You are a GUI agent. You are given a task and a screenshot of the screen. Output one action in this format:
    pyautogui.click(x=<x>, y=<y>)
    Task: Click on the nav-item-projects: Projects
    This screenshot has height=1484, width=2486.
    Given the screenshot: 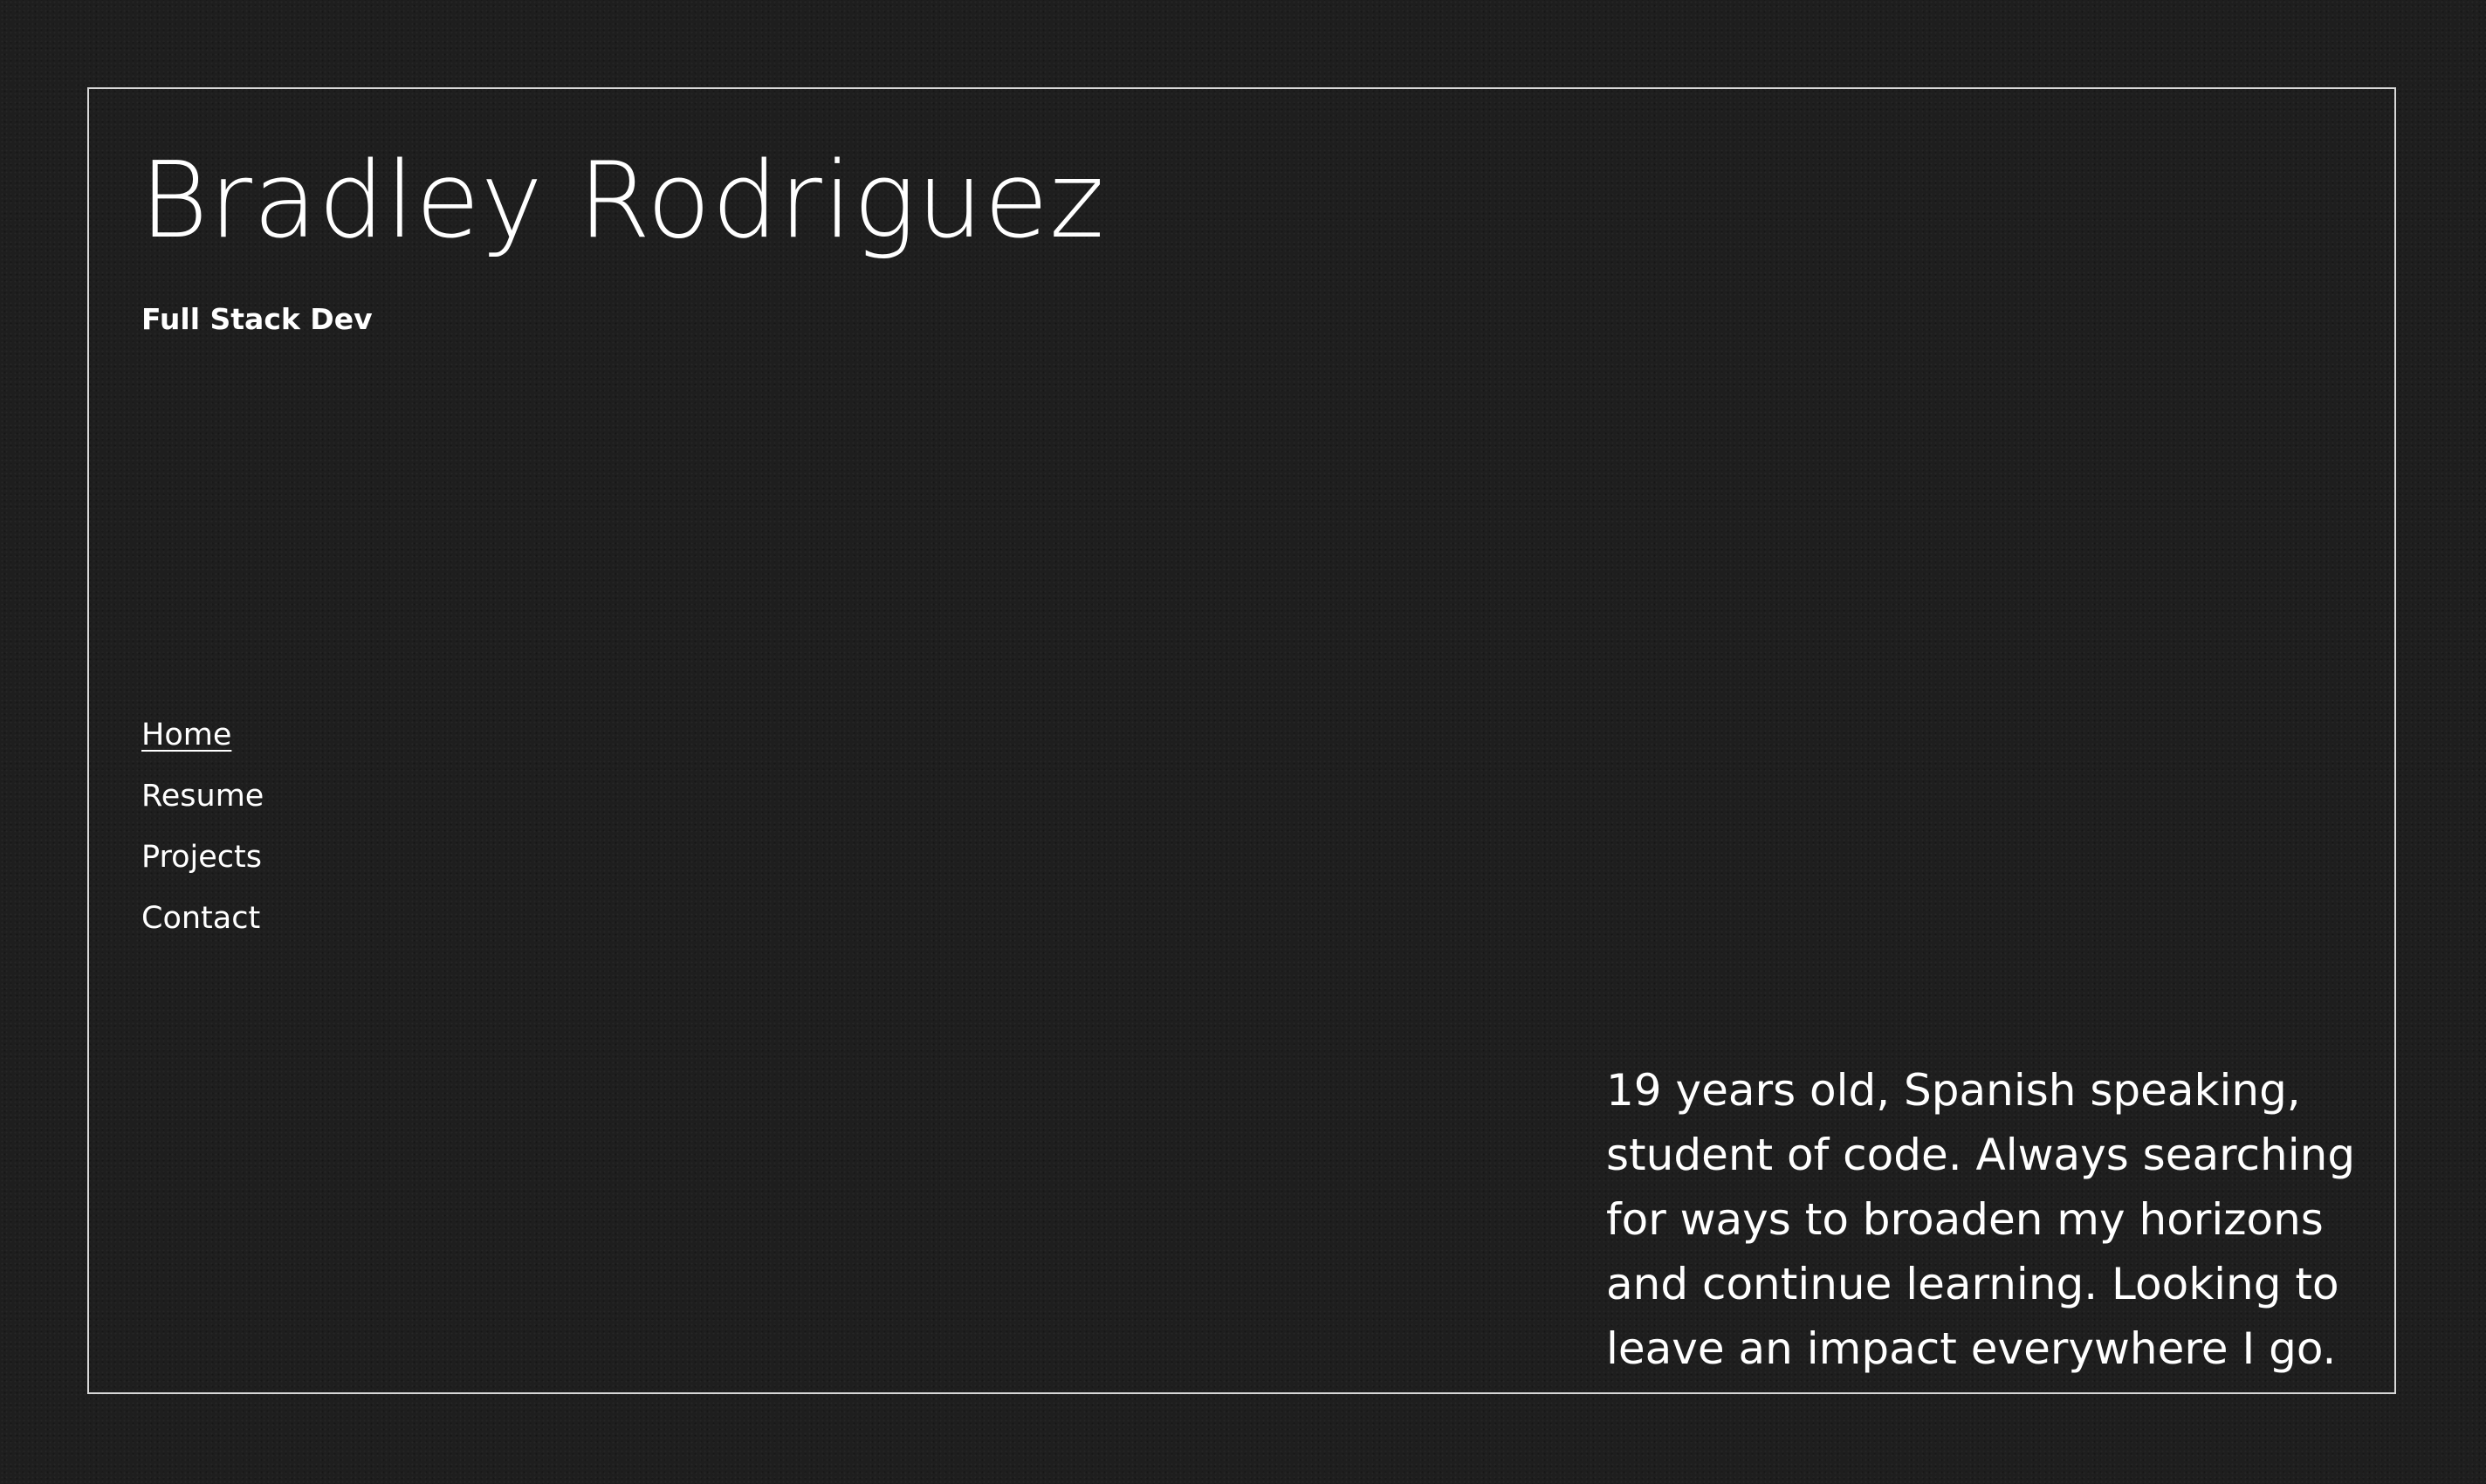 What is the action you would take?
    pyautogui.click(x=202, y=861)
    